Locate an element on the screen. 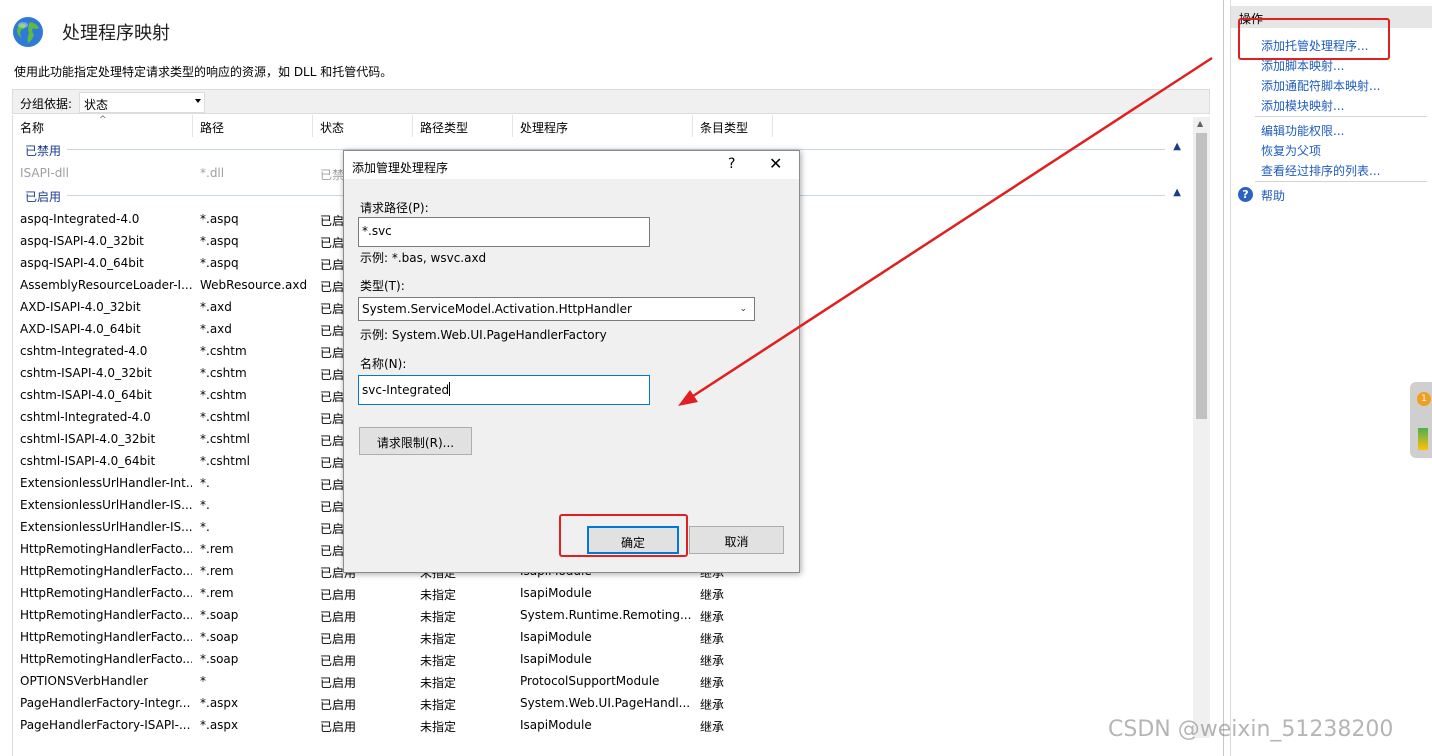 The image size is (1432, 756). side-floating-widget: 1 is located at coordinates (1421, 420).